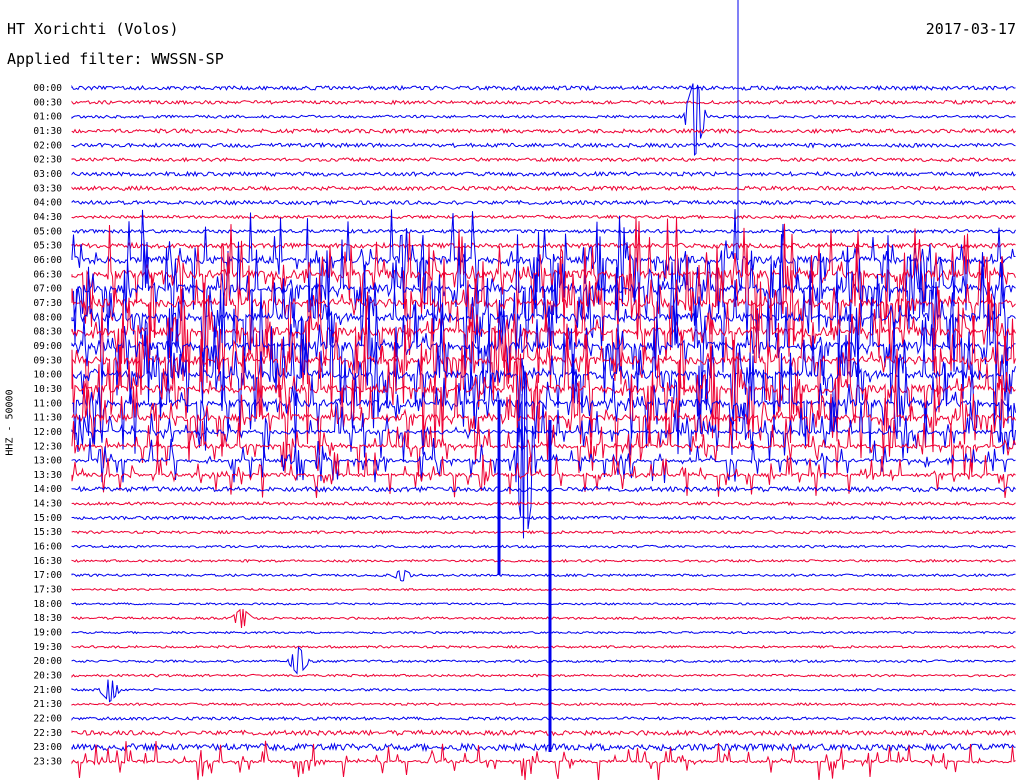 The height and width of the screenshot is (780, 1024). I want to click on row-label: 08:30, so click(47, 332).